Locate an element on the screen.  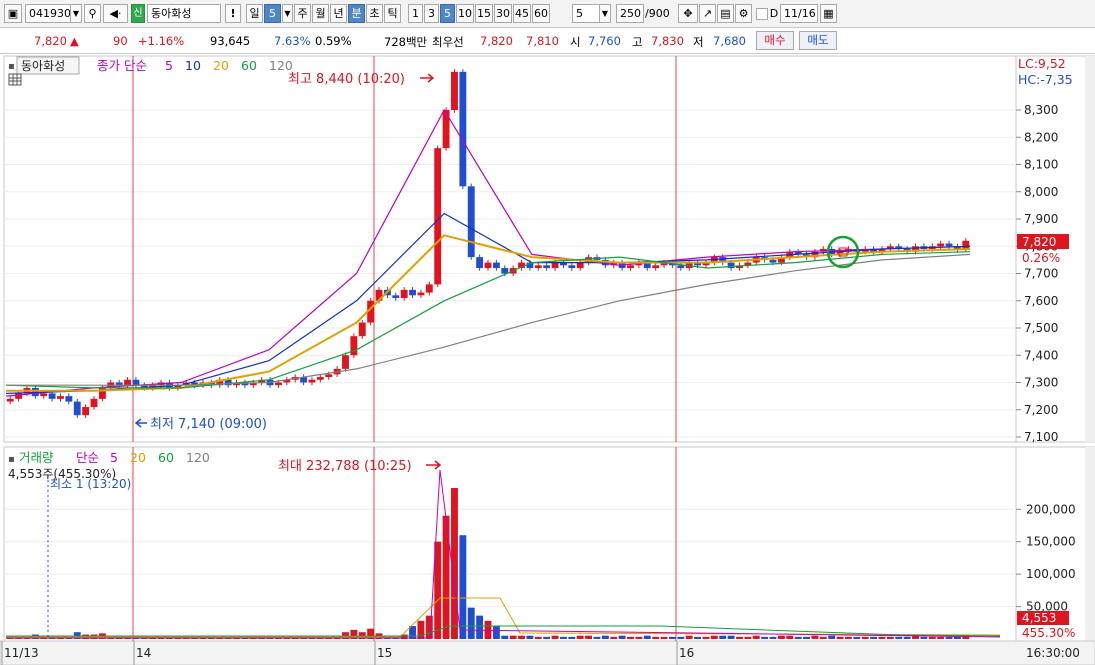
price-tick-2: 8,100 is located at coordinates (1041, 165).